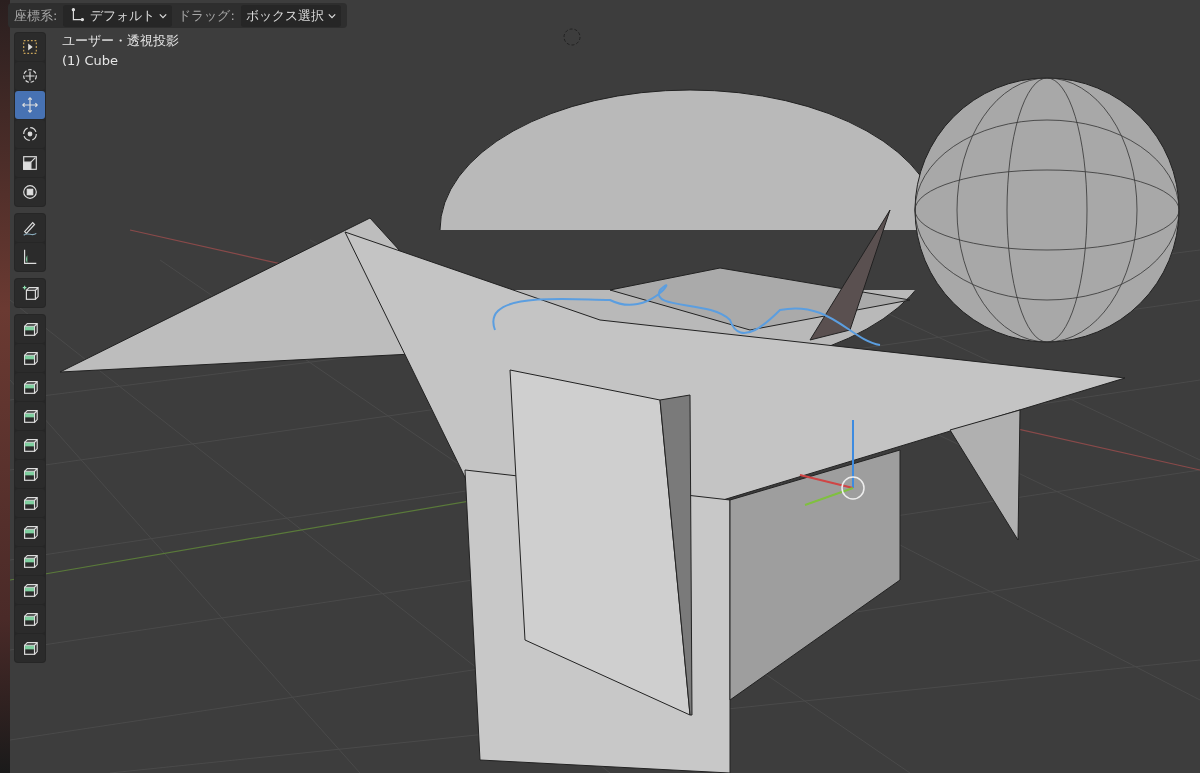 The height and width of the screenshot is (773, 1200). I want to click on ruler-icon, so click(30, 257).